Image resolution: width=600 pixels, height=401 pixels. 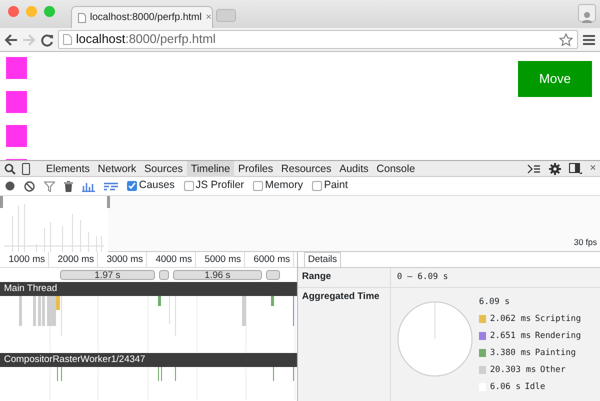 I want to click on legend-value: 2.651 ms, so click(x=510, y=336).